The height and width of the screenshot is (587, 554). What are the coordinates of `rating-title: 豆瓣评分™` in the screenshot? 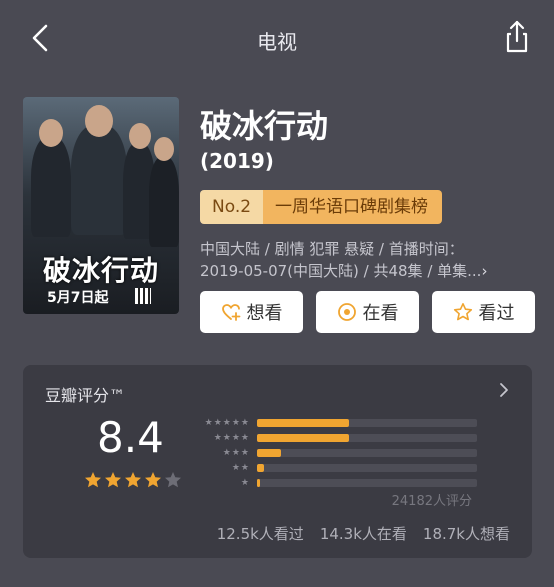 It's located at (85, 395).